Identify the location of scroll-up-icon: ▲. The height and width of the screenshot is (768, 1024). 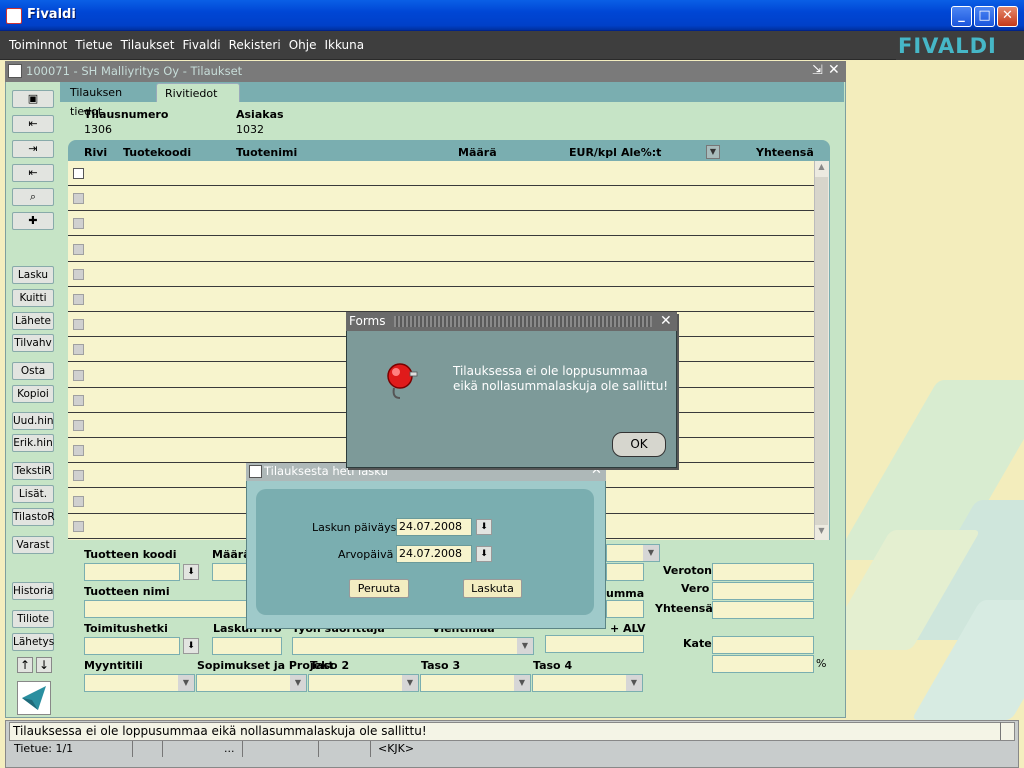
(821, 169).